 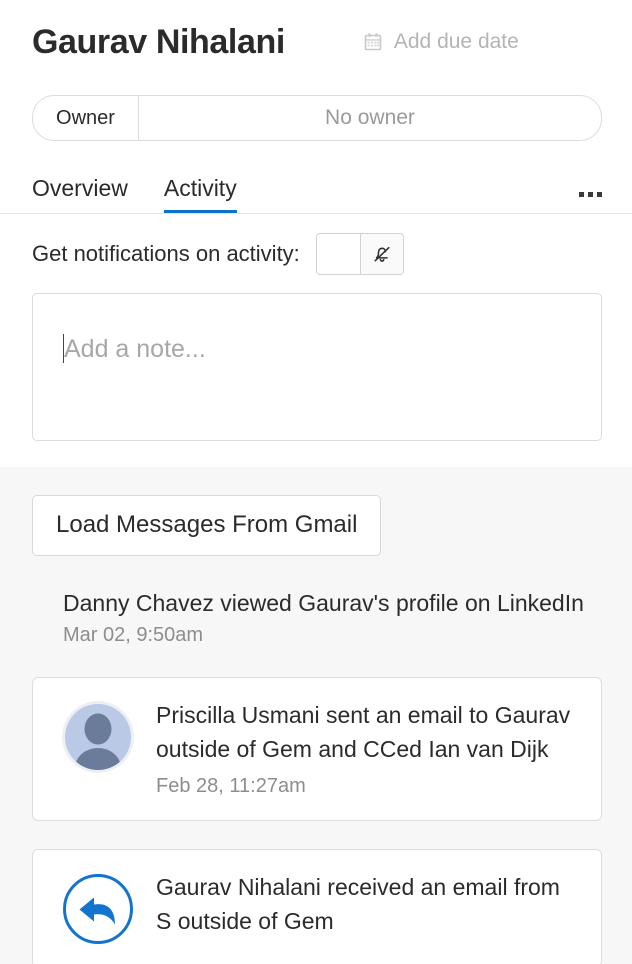 I want to click on notifications-row: Get notifications on activity:, so click(x=316, y=245).